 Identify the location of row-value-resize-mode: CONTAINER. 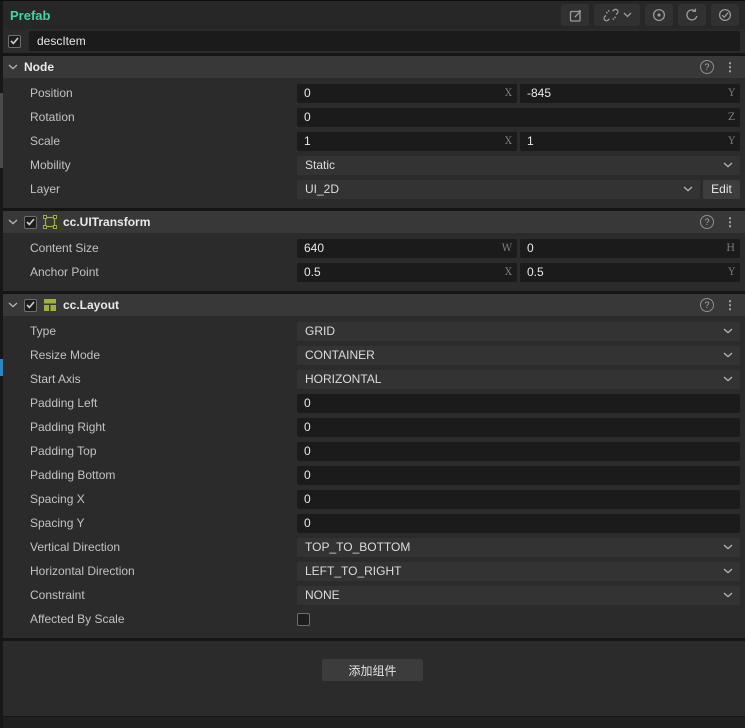
(518, 355).